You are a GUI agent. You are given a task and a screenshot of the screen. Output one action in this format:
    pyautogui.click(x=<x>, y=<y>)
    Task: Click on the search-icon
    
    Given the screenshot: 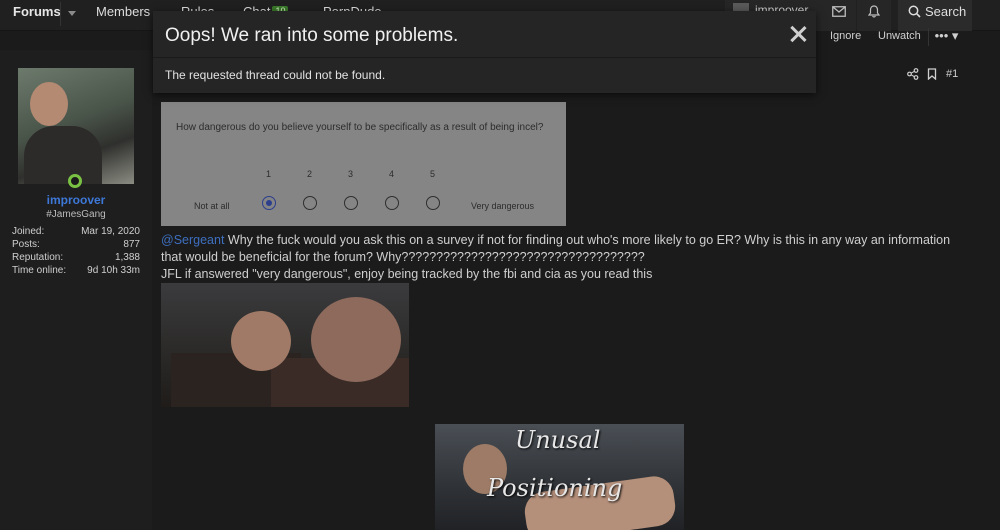 What is the action you would take?
    pyautogui.click(x=914, y=11)
    